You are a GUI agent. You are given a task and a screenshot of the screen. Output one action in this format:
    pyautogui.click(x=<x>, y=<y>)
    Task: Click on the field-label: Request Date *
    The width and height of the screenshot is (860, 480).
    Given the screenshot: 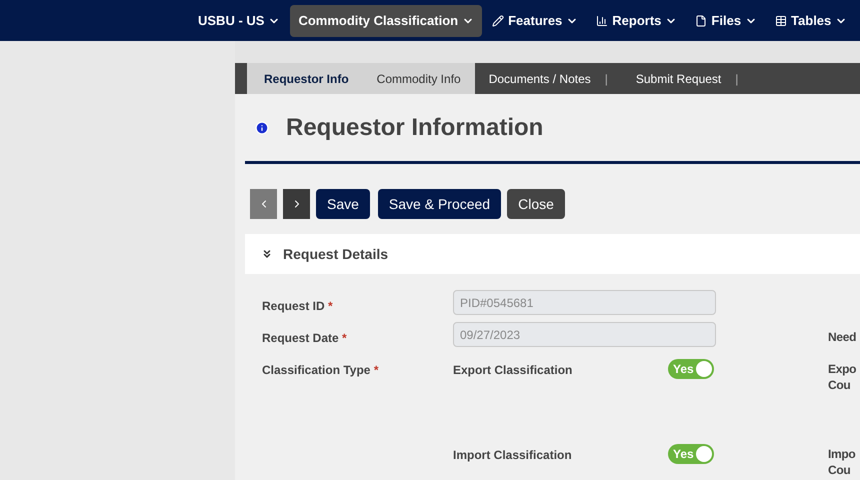 What is the action you would take?
    pyautogui.click(x=305, y=338)
    